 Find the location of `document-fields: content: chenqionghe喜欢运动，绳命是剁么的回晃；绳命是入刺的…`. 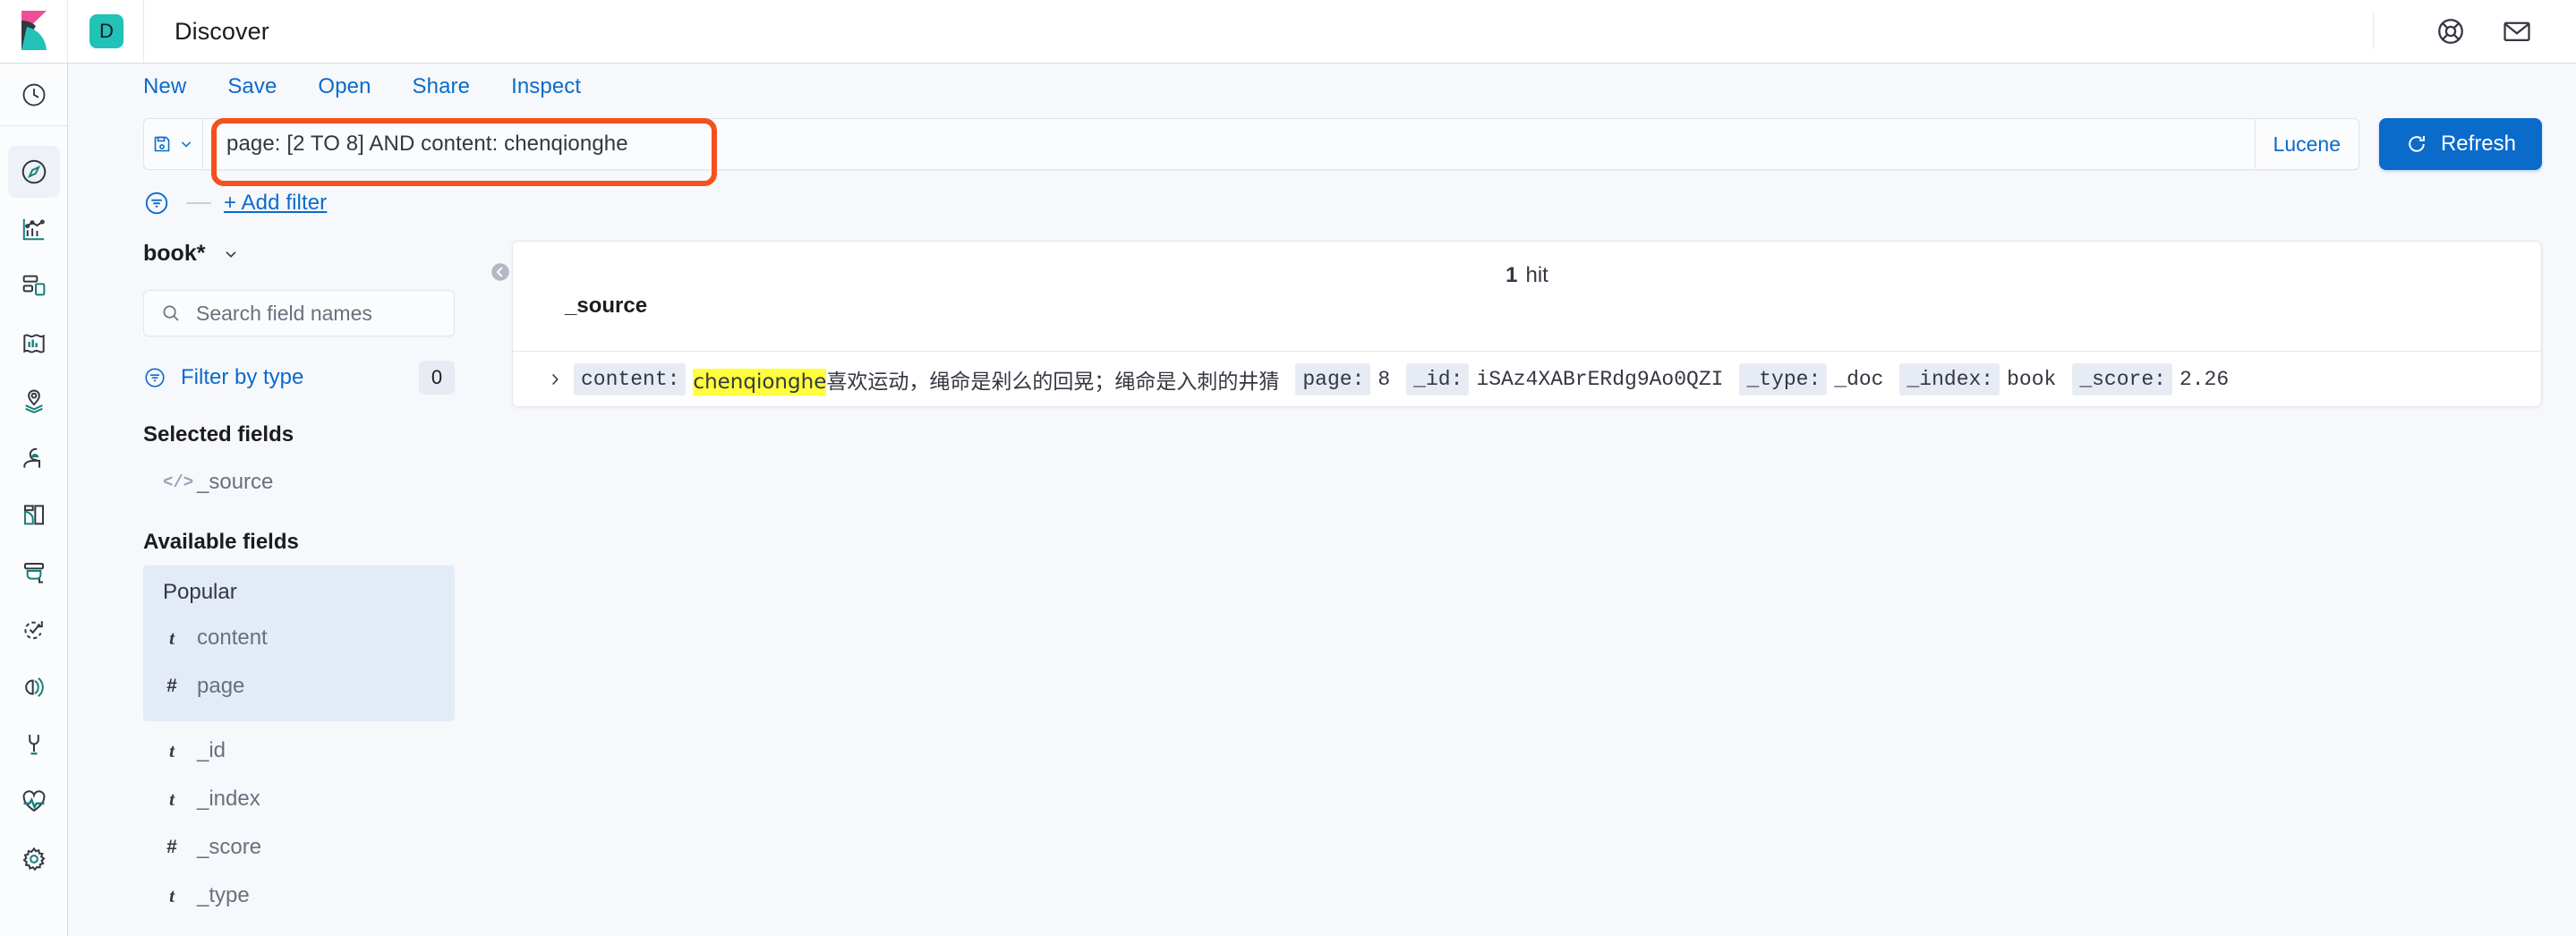

document-fields: content: chenqionghe喜欢运动，绳命是剁么的回晃；绳命是入刺的… is located at coordinates (1409, 379).